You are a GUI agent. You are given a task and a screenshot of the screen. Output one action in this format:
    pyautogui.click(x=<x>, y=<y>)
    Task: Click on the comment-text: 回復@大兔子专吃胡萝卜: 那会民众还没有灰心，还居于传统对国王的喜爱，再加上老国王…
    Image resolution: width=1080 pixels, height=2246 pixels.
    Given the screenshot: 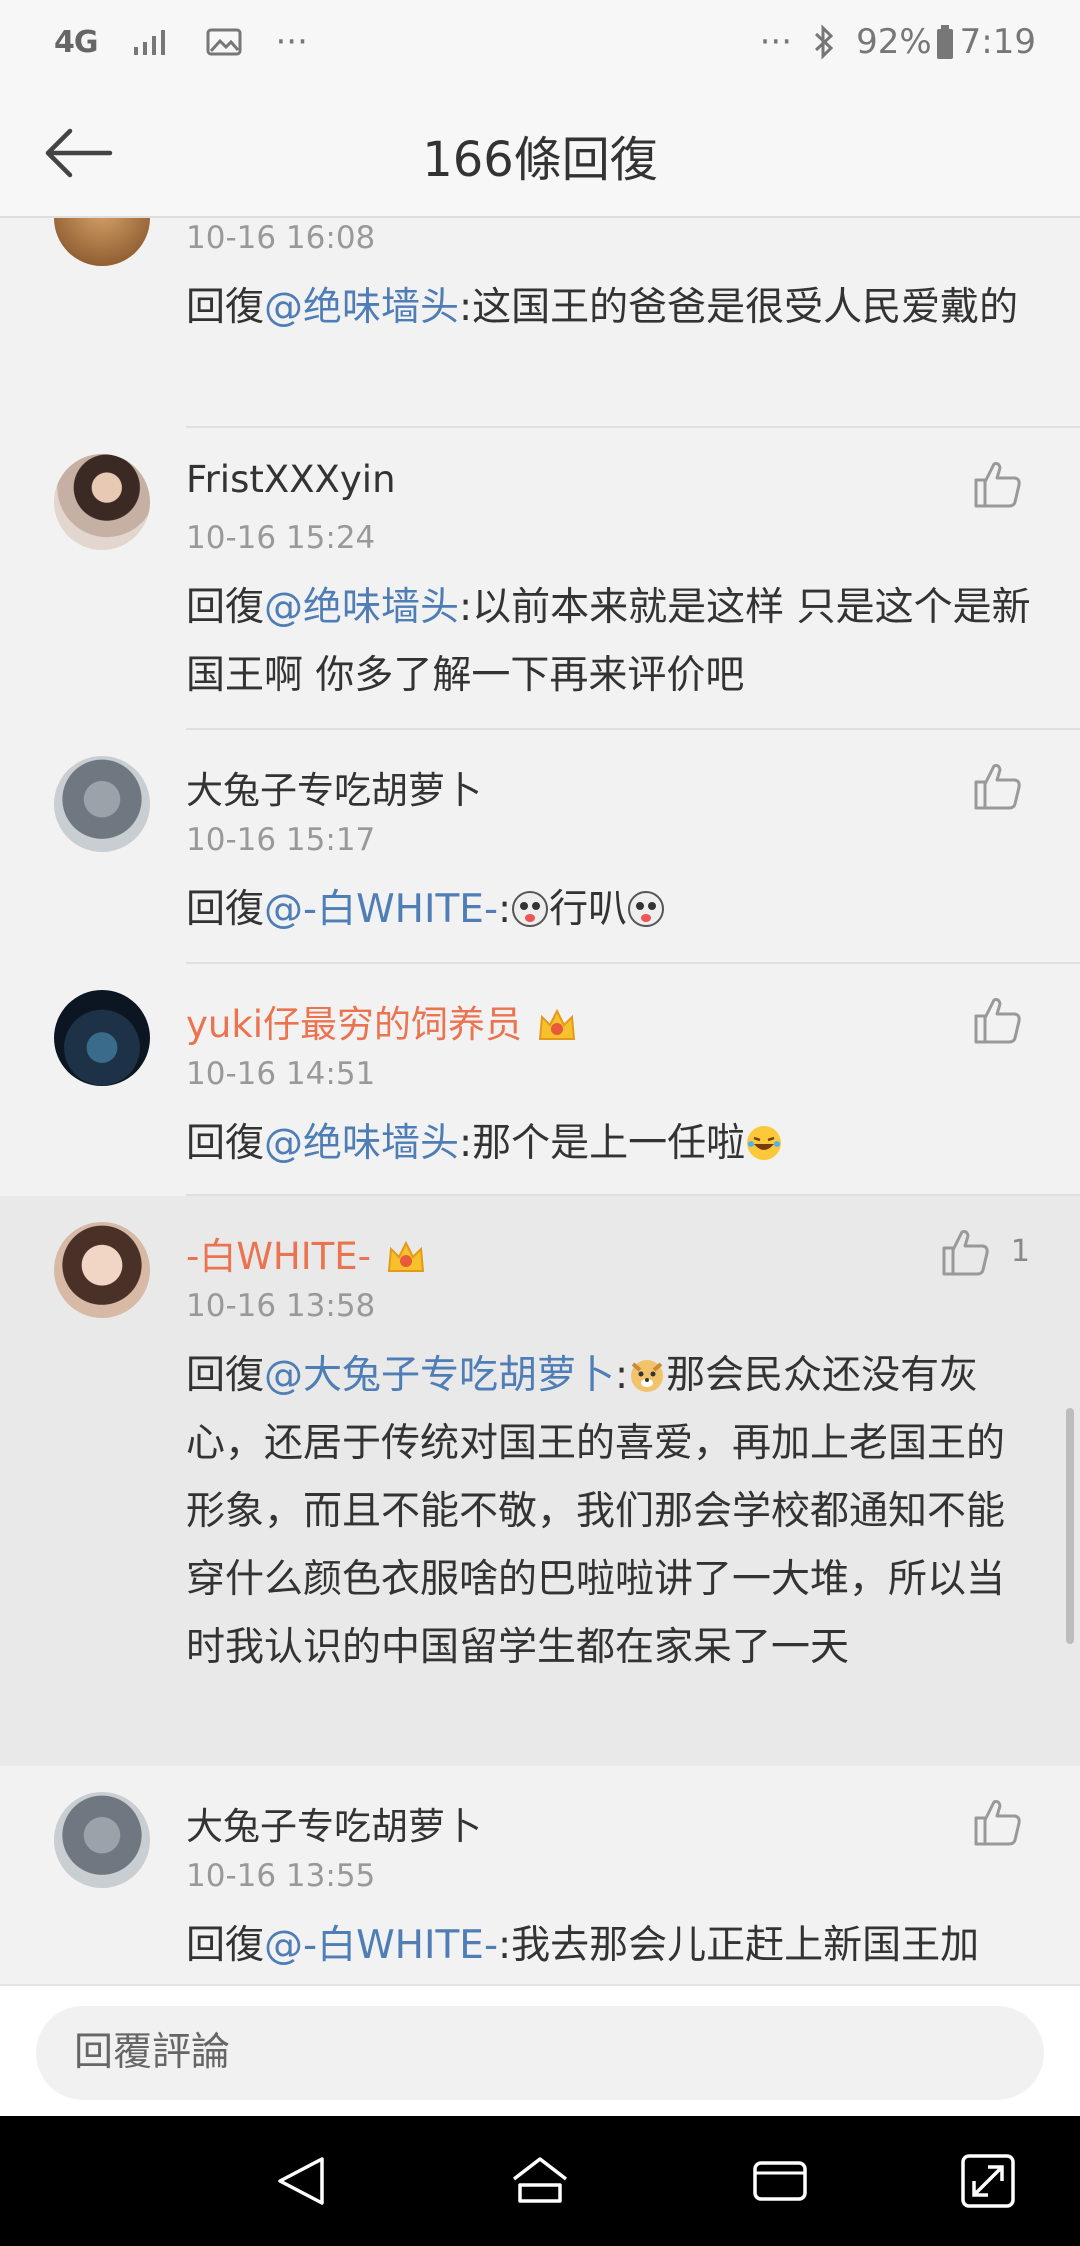 What is the action you would take?
    pyautogui.click(x=596, y=1511)
    